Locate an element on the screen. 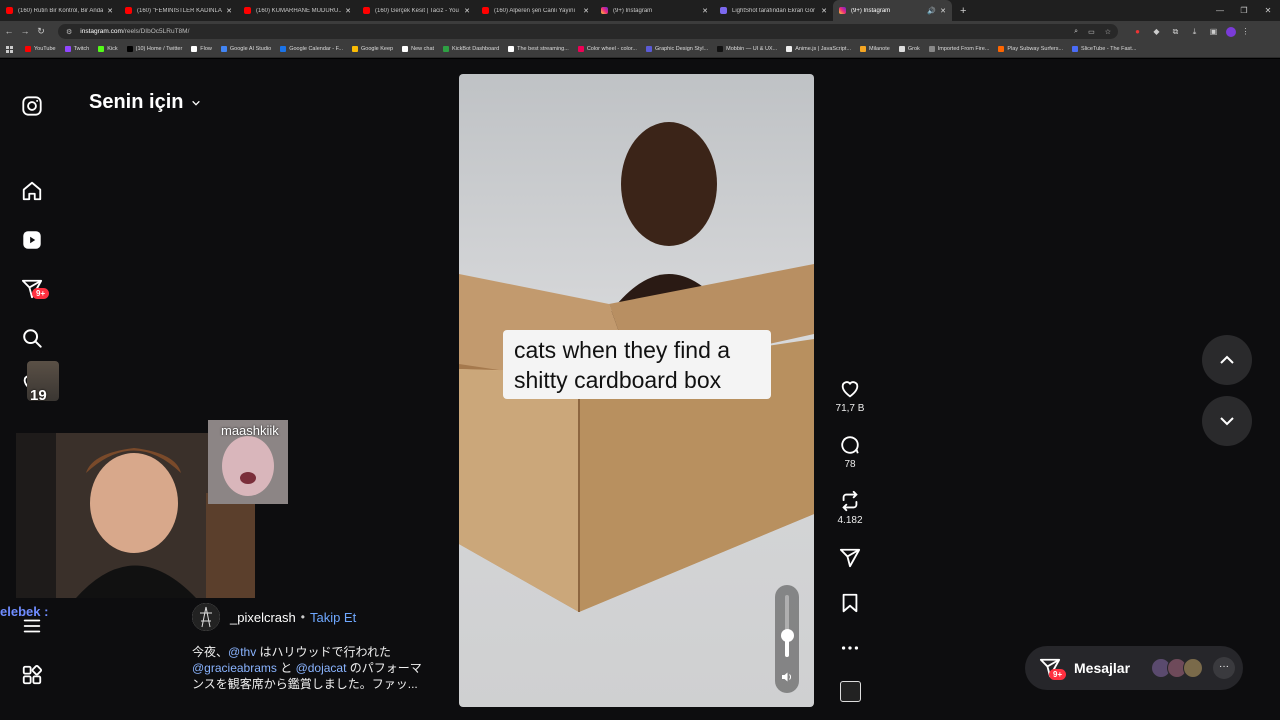 This screenshot has height=720, width=1280. messages-button: 9+ Mesajlar ··· is located at coordinates (1134, 668).